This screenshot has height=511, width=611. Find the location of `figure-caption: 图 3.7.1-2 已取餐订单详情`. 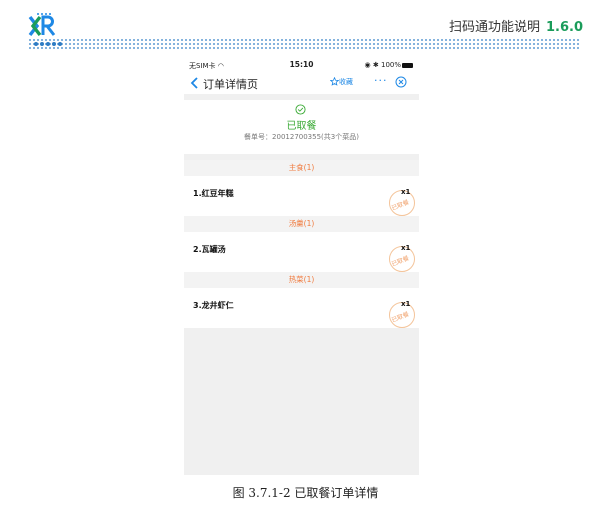

figure-caption: 图 3.7.1-2 已取餐订单详情 is located at coordinates (305, 493).